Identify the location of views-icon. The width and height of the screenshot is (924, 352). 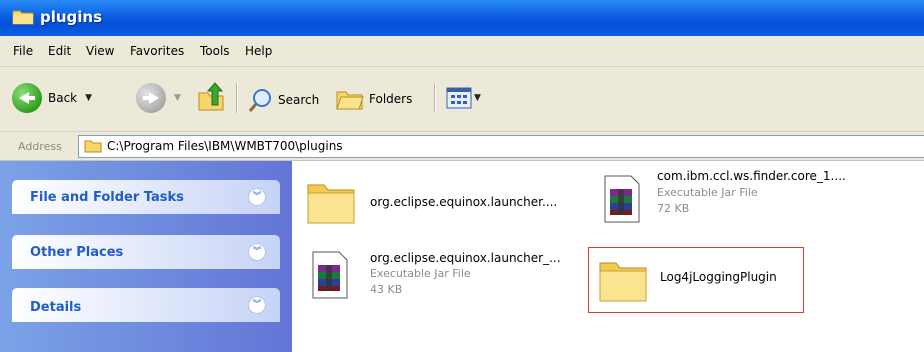
(459, 98).